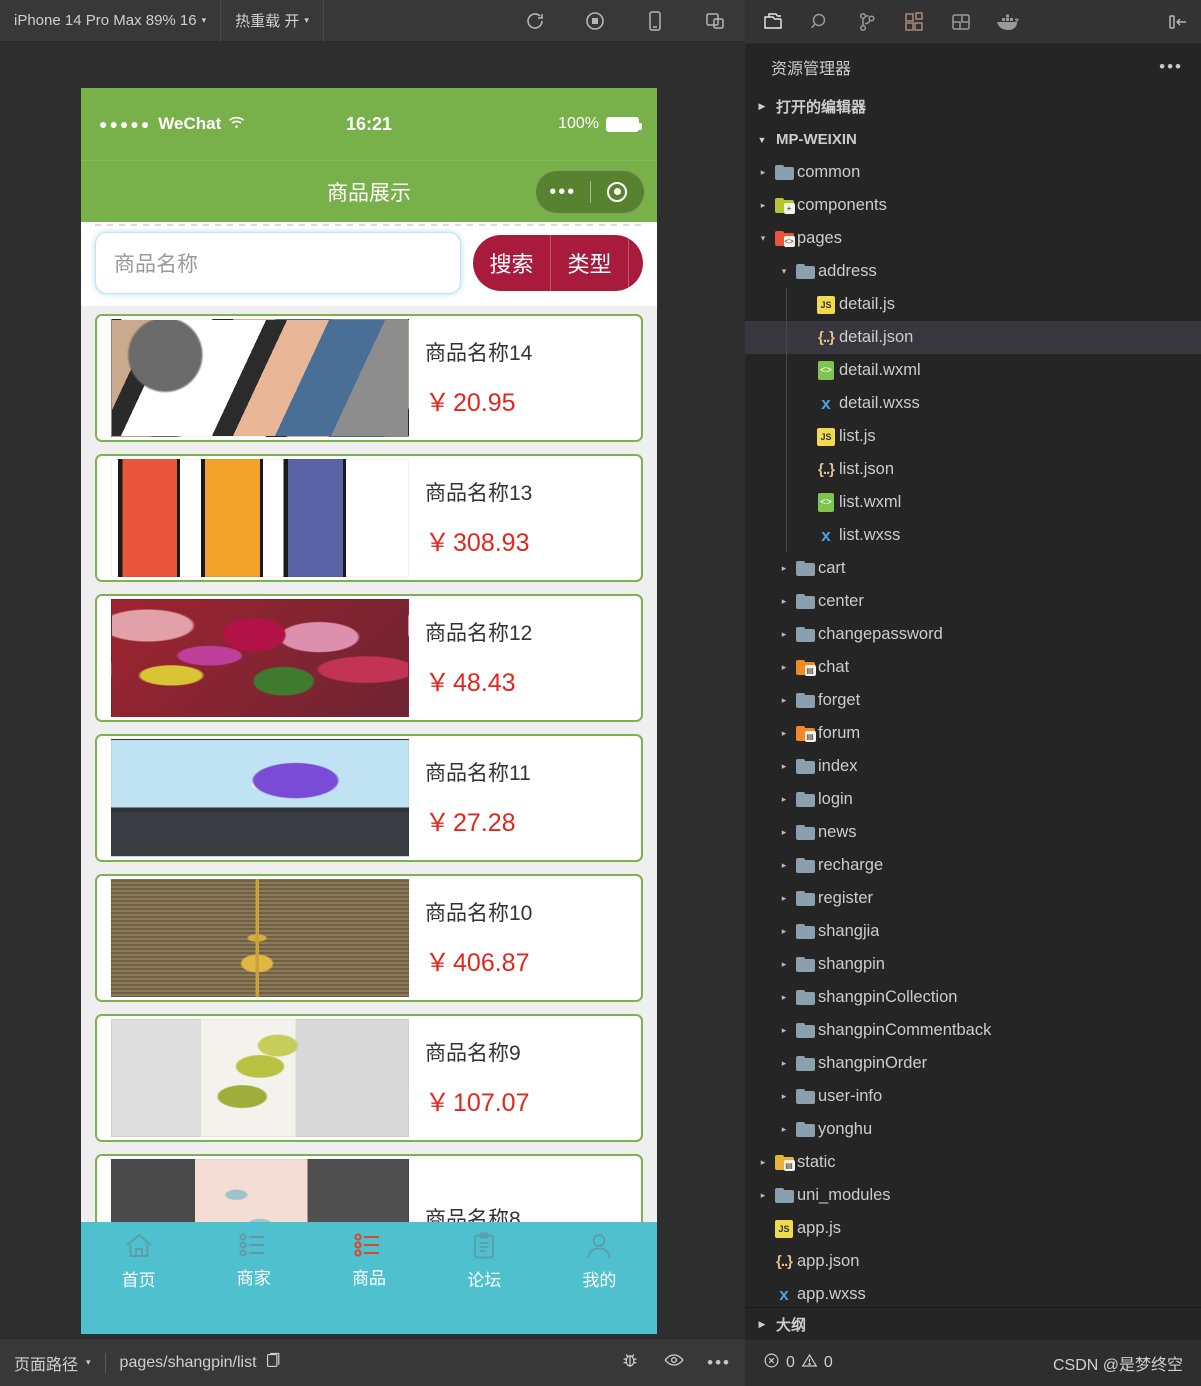 The height and width of the screenshot is (1386, 1201). What do you see at coordinates (484, 1261) in the screenshot?
I see `tab-4: 论坛` at bounding box center [484, 1261].